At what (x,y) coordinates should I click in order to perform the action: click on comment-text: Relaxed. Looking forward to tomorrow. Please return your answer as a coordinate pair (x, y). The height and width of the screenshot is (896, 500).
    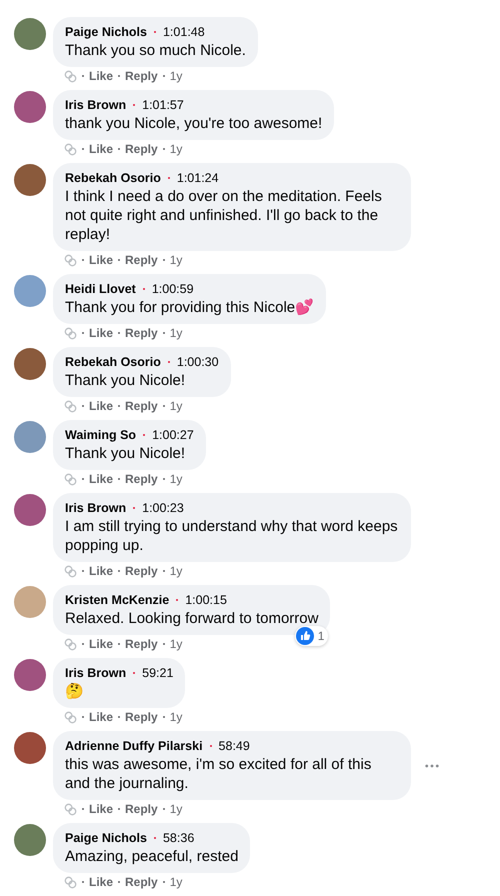
    Looking at the image, I should click on (191, 618).